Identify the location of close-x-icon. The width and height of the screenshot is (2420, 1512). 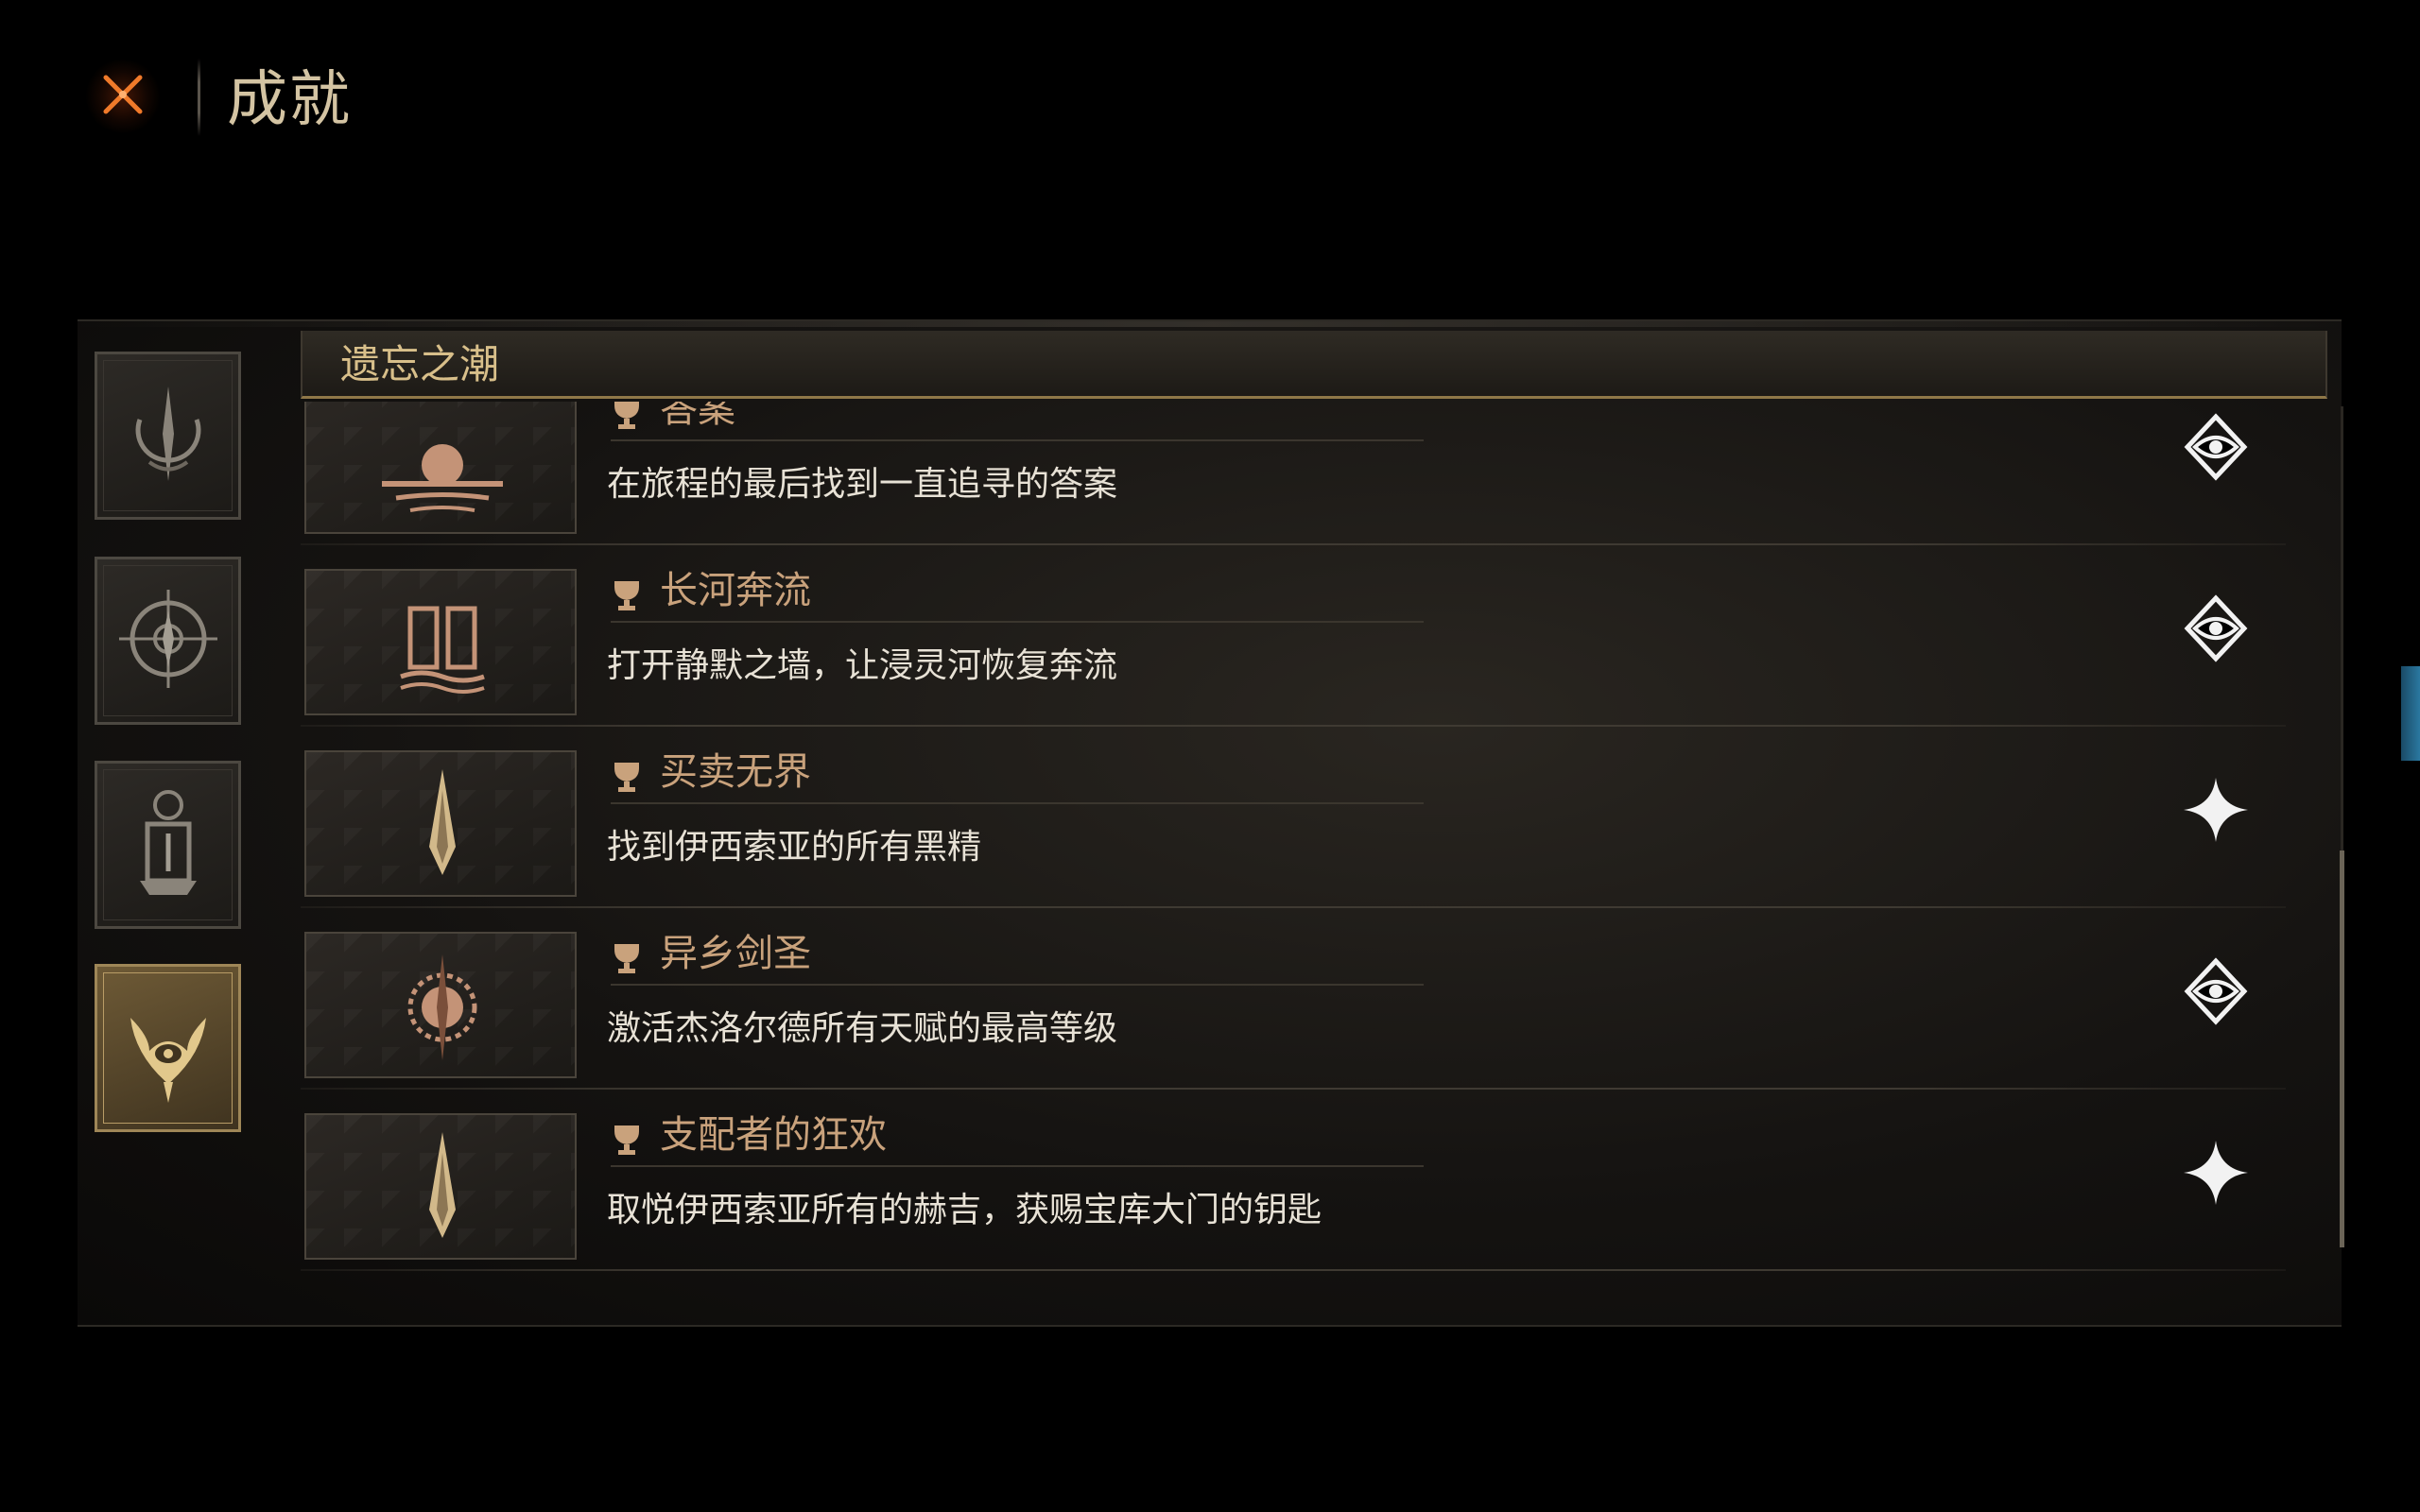
(123, 96).